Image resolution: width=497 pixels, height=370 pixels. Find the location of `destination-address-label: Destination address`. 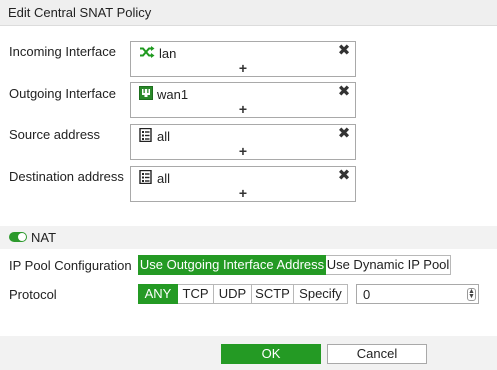

destination-address-label: Destination address is located at coordinates (66, 176).